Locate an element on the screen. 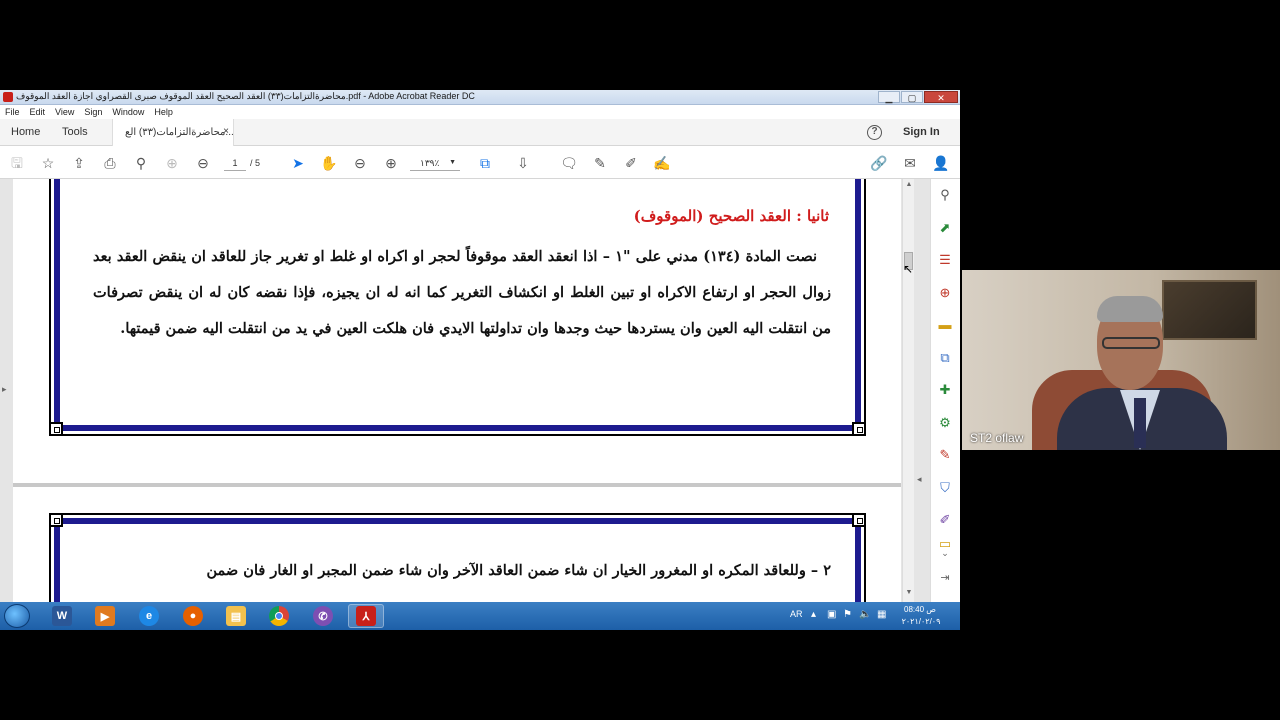  maximize-button: ▢ is located at coordinates (912, 97).